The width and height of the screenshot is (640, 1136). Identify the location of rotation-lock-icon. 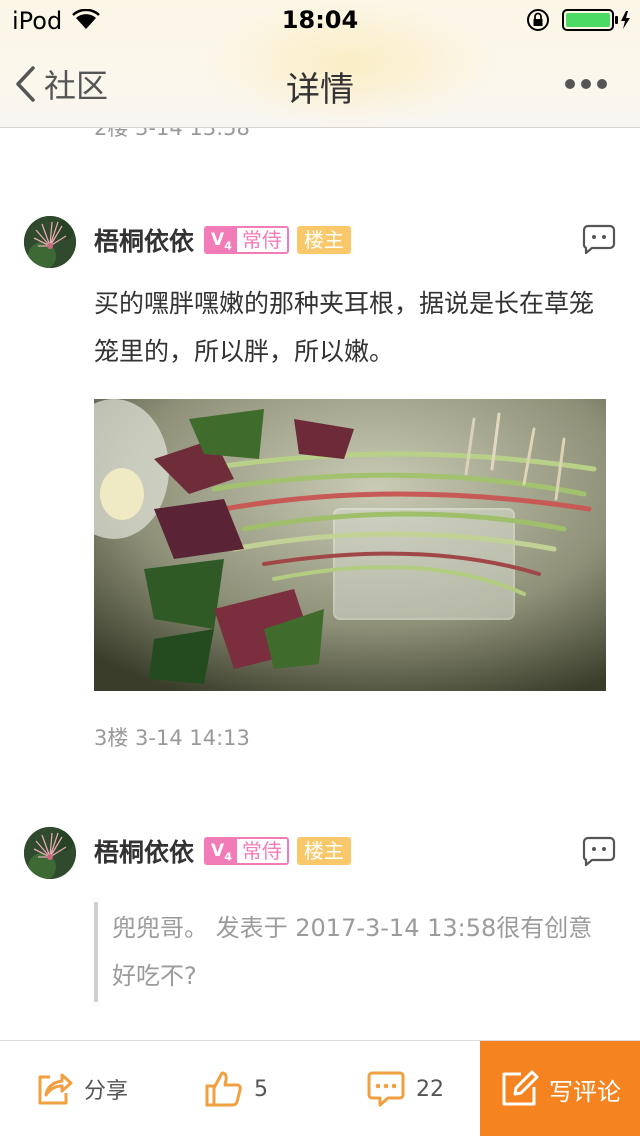
(538, 20).